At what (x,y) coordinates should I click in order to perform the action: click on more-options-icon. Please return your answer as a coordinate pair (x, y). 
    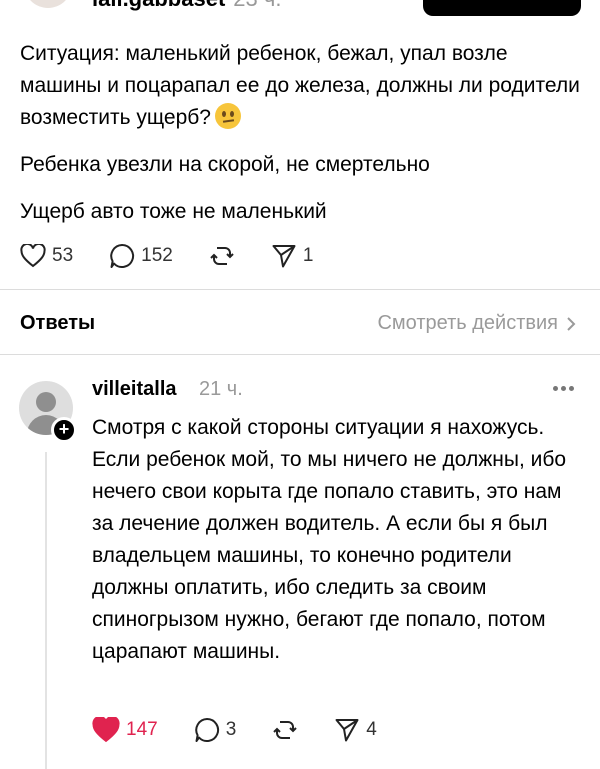
    Looking at the image, I should click on (565, 388).